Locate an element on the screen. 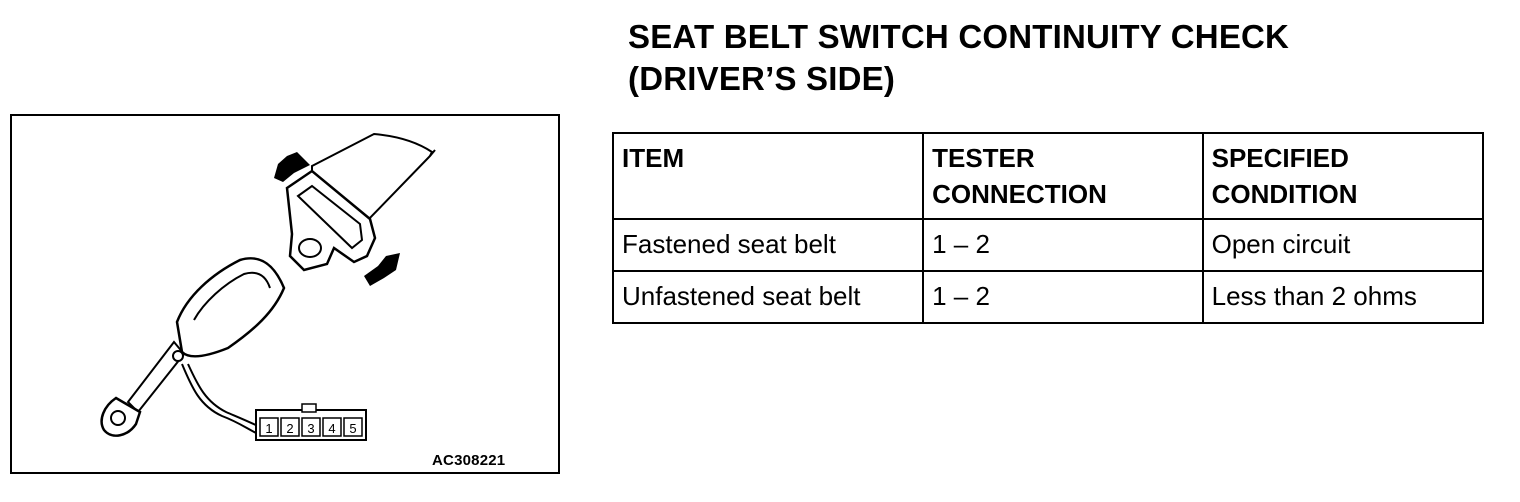  header-item: ITEM is located at coordinates (768, 176).